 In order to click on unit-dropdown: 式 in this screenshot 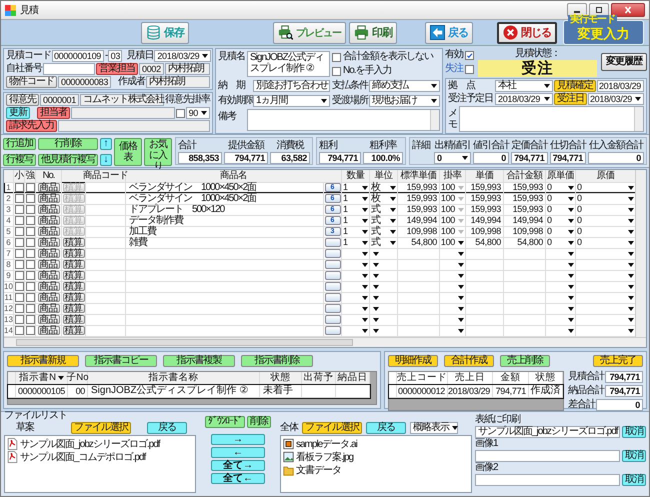, I will do `click(383, 209)`.